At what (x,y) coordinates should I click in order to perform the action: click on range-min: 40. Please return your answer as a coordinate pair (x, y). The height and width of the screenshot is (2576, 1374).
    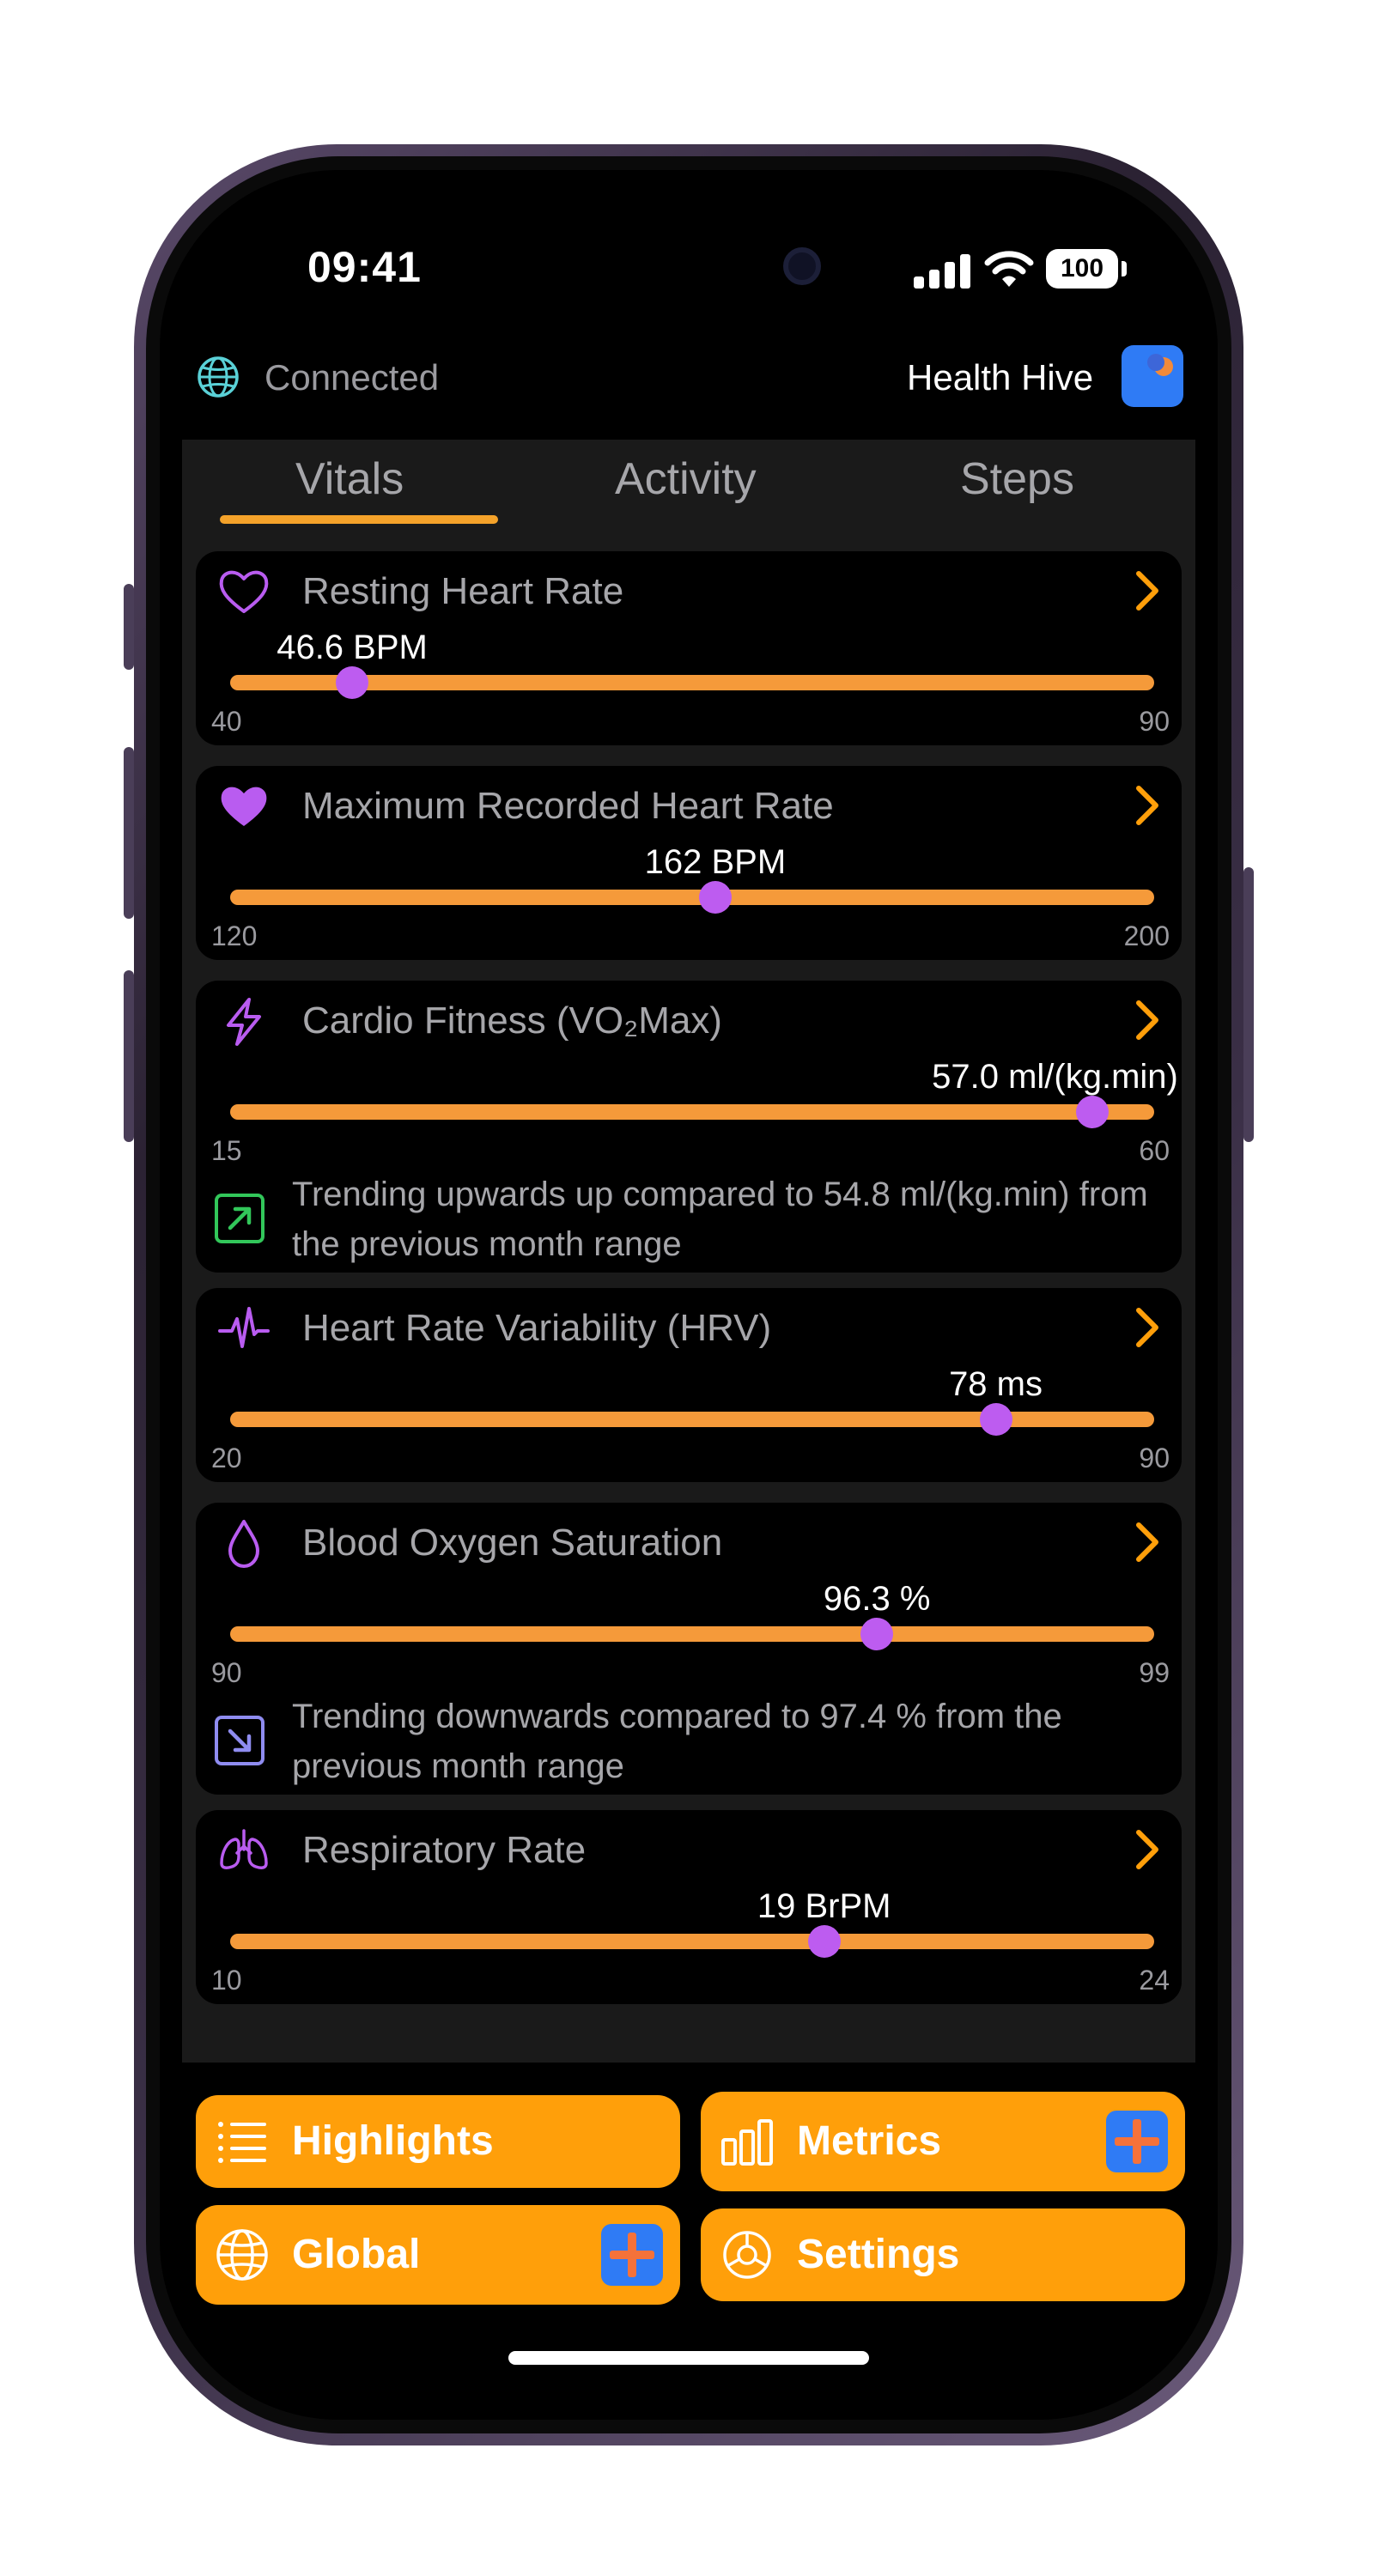
    Looking at the image, I should click on (226, 722).